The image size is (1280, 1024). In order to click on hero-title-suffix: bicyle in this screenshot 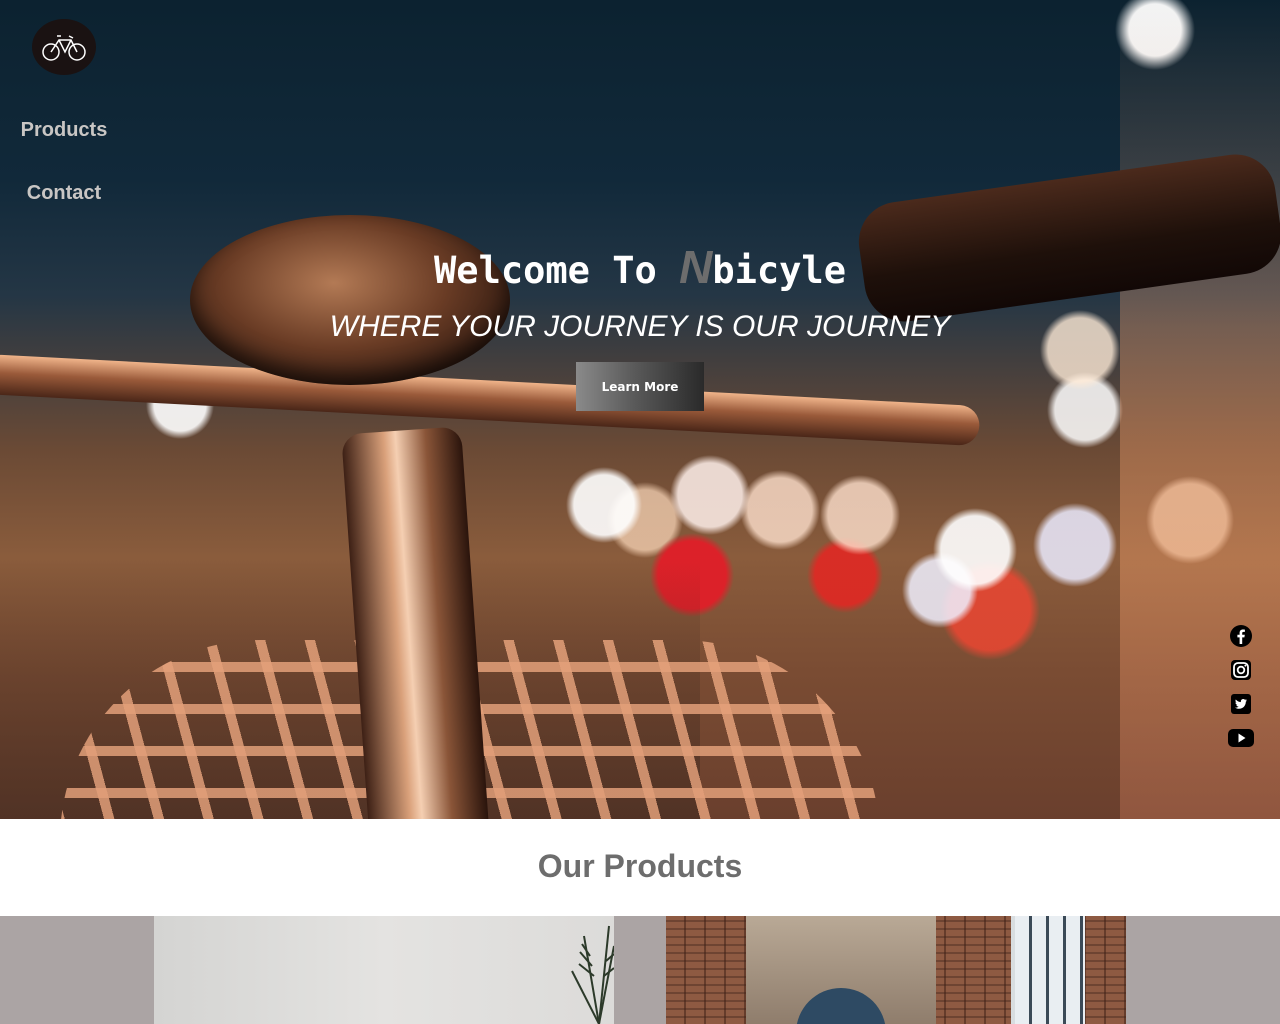, I will do `click(779, 270)`.